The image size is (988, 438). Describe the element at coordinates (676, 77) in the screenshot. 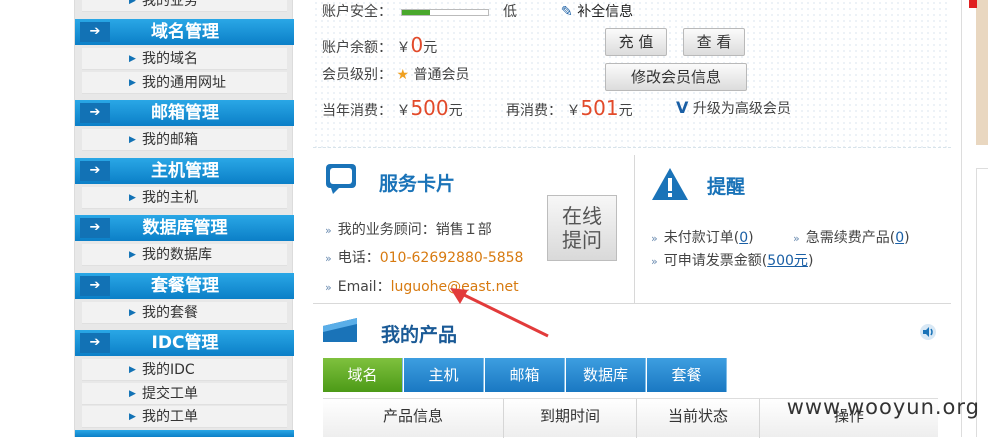

I see `edit-member-button: 修改会员信息` at that location.